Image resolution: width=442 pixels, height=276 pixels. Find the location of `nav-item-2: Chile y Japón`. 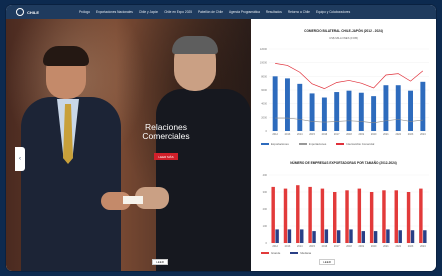

nav-item-2: Chile y Japón is located at coordinates (148, 12).